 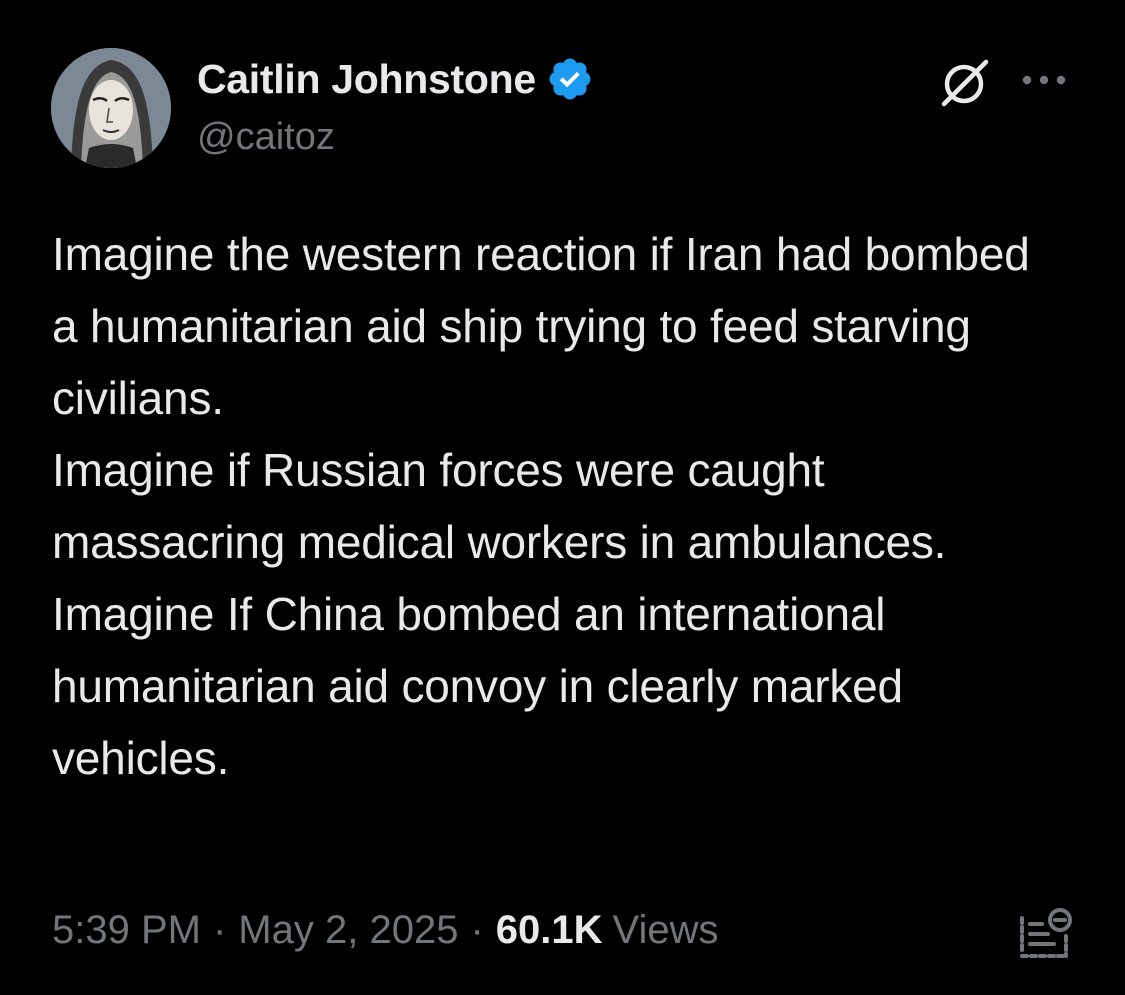 I want to click on tweet-metadata: 5:39 PM · May 2, 2025 · 60.1K Views, so click(x=385, y=930).